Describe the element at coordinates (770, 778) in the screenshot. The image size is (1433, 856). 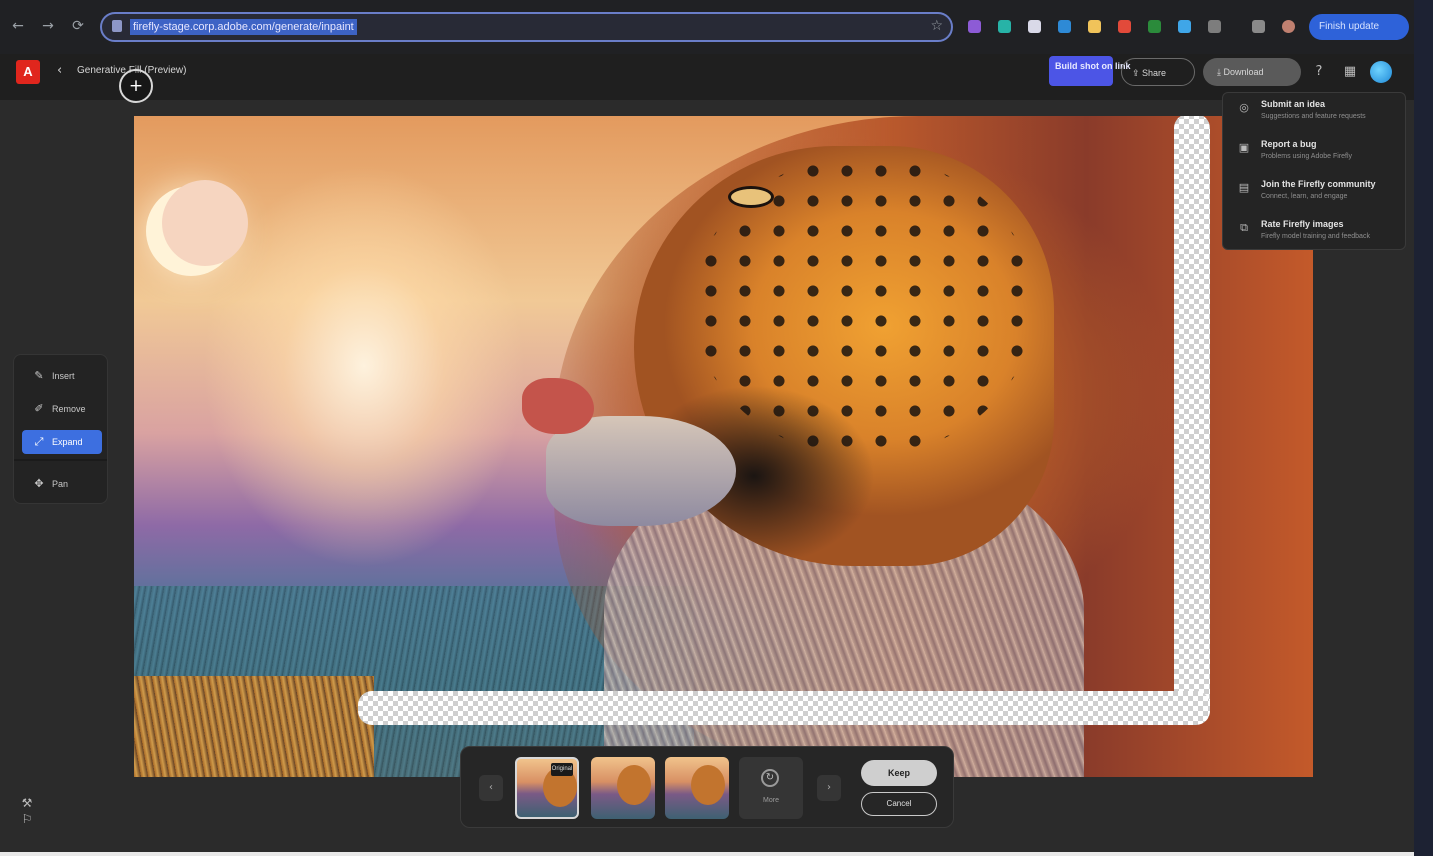
I see `refresh-icon: ↻` at that location.